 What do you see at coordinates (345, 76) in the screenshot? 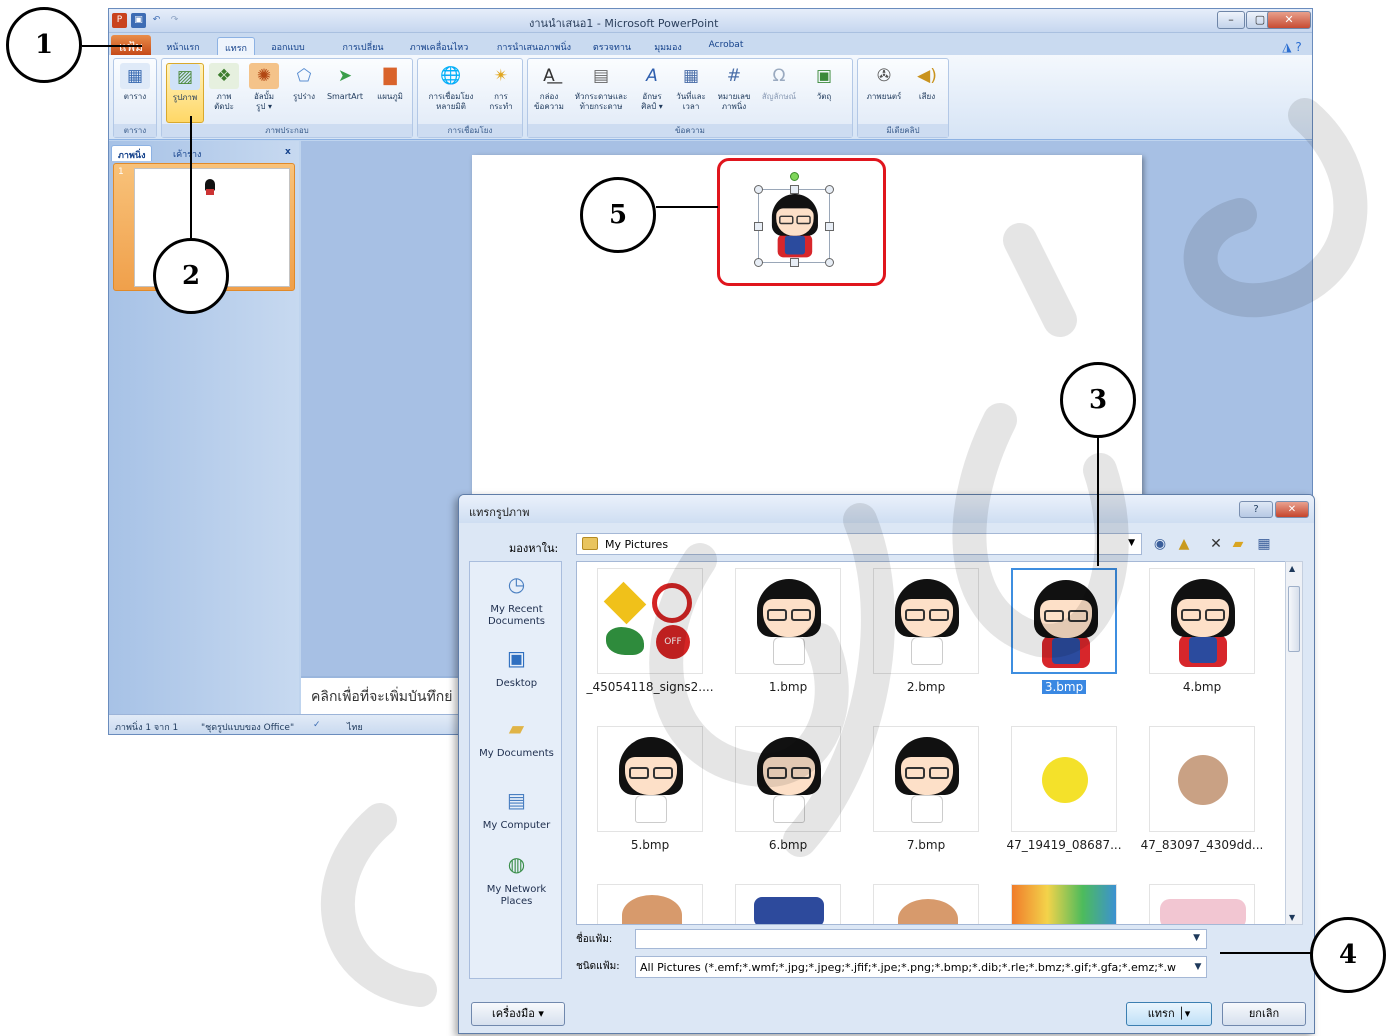
I see `smartart-icon: ➤` at bounding box center [345, 76].